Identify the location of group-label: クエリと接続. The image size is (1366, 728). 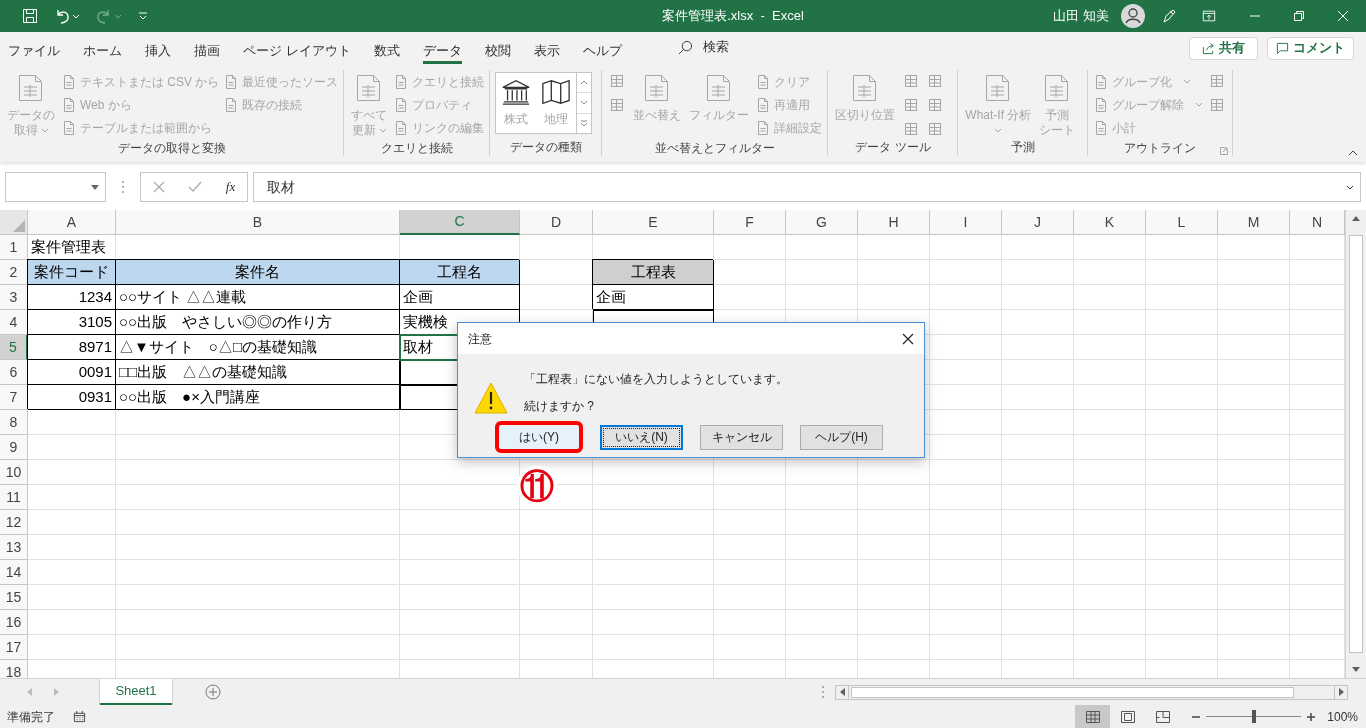
(416, 148).